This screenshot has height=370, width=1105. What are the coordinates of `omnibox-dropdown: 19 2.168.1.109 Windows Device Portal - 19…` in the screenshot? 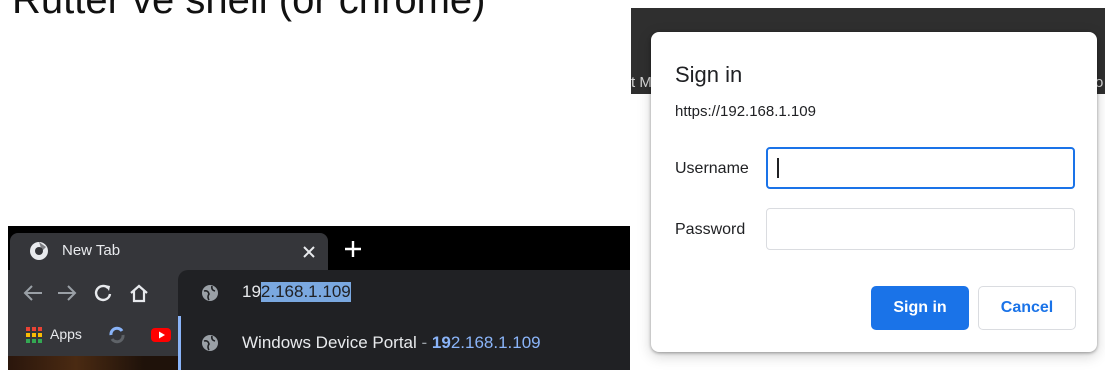 It's located at (404, 320).